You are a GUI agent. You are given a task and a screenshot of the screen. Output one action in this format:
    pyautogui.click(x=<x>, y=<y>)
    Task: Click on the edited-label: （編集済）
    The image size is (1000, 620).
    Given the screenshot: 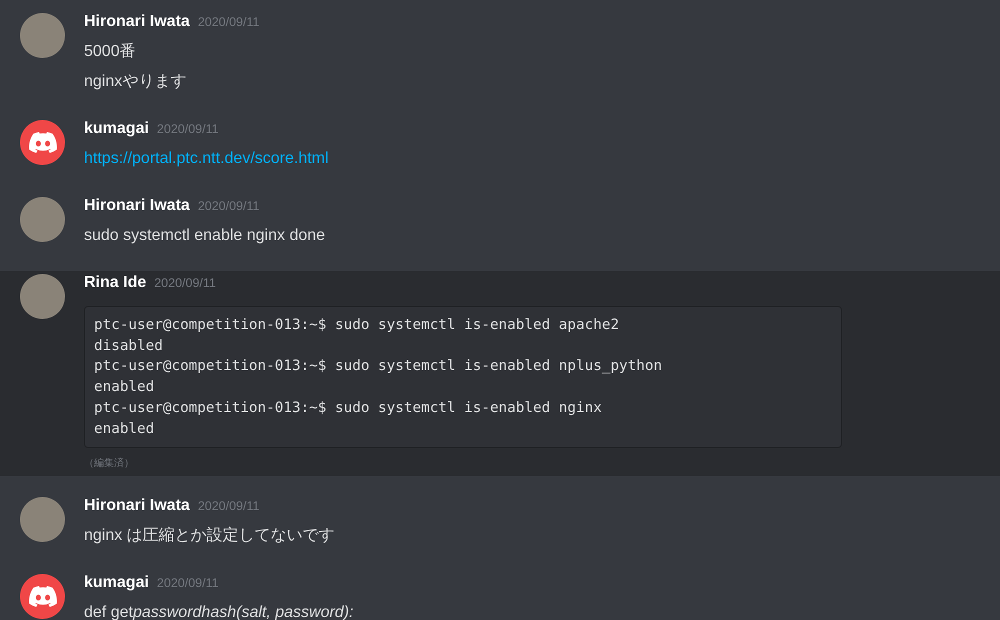 What is the action you would take?
    pyautogui.click(x=109, y=463)
    